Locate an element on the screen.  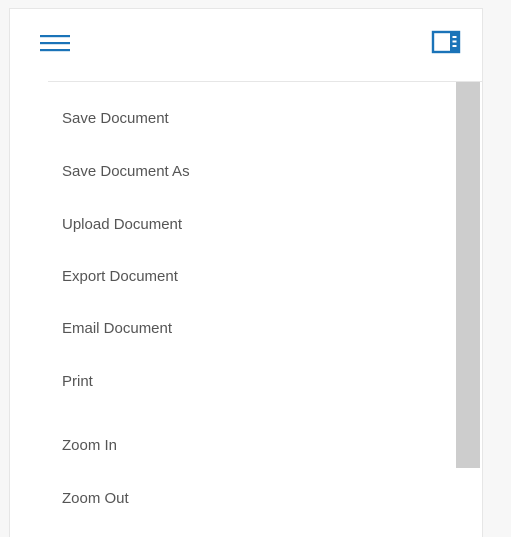
hamburger-menu-icon is located at coordinates (55, 44).